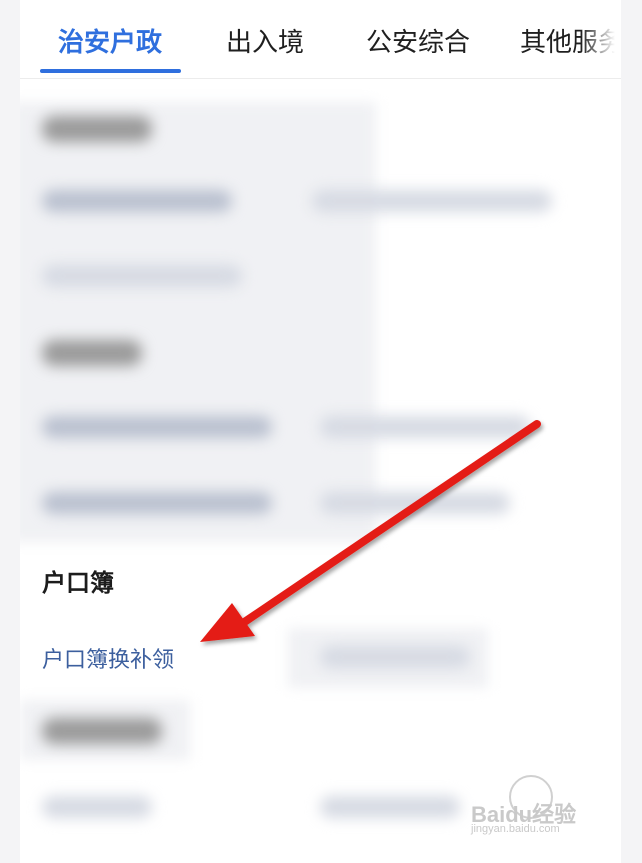 The height and width of the screenshot is (863, 642). Describe the element at coordinates (388, 524) in the screenshot. I see `arrow-shaft` at that location.